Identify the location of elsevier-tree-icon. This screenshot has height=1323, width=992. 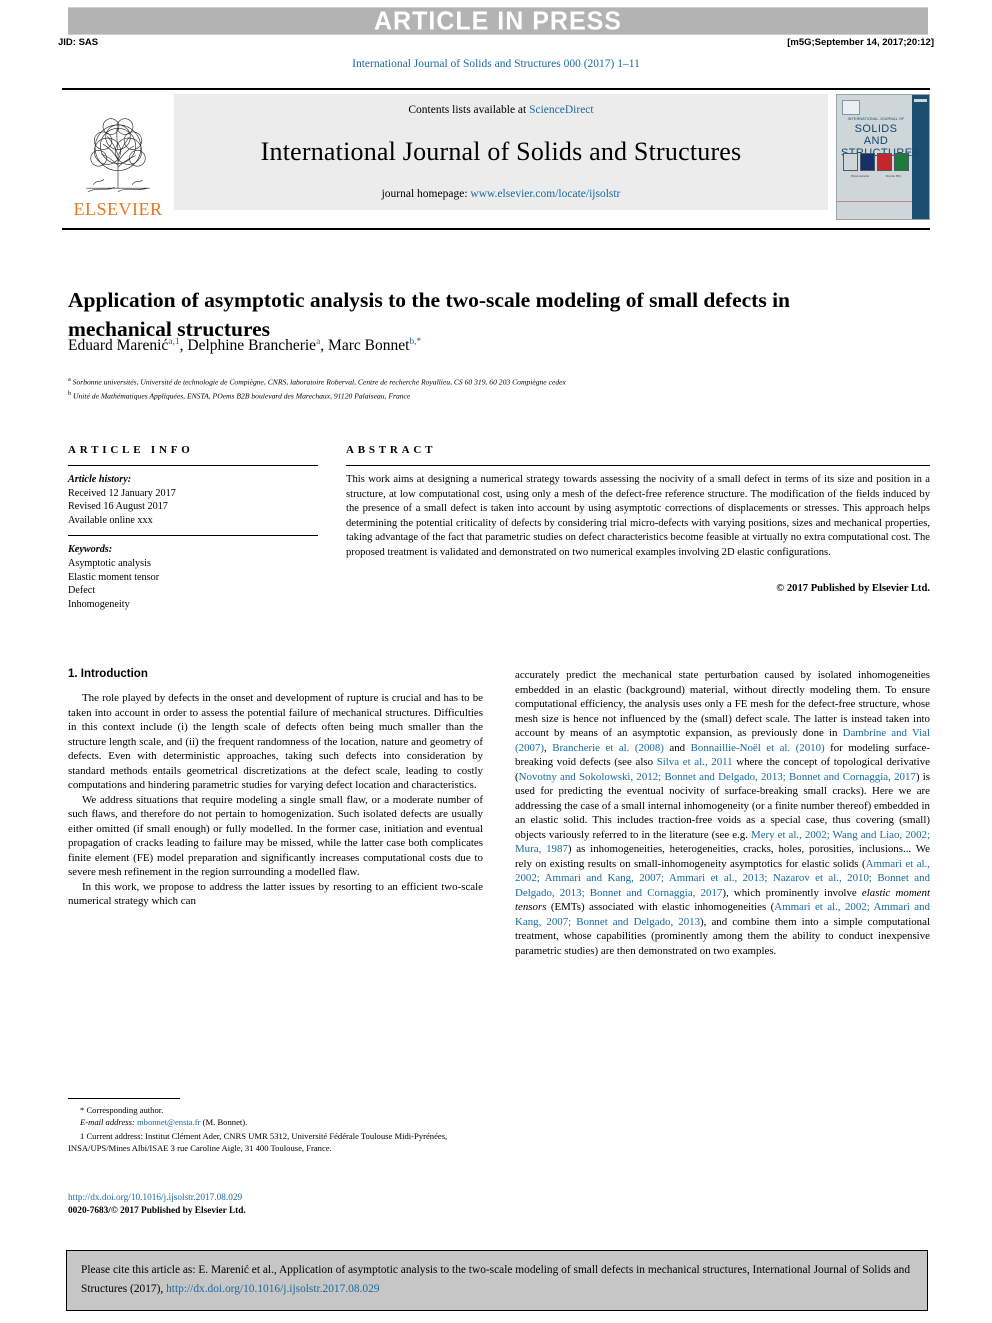
(118, 155).